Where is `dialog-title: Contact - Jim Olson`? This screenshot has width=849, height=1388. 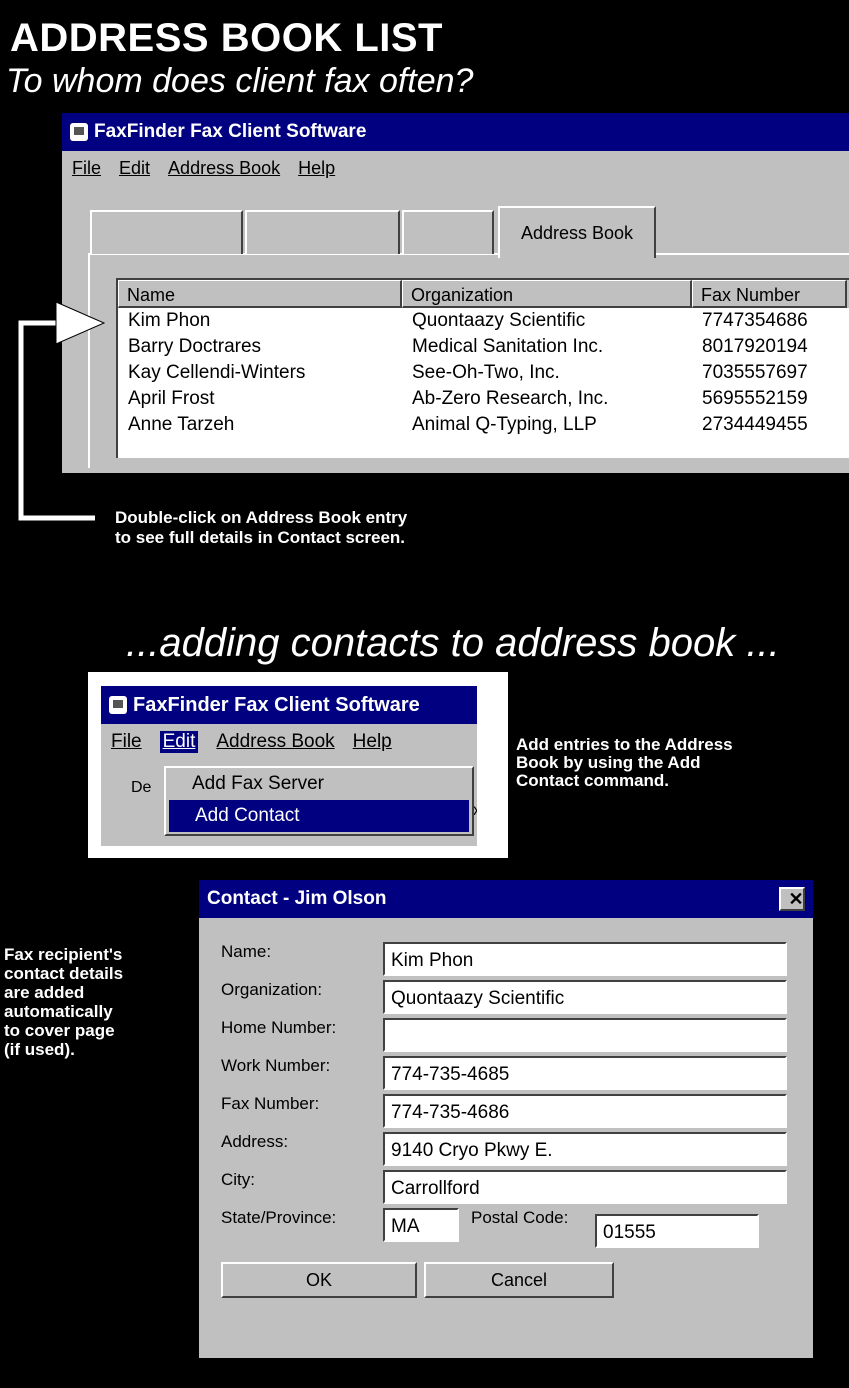 dialog-title: Contact - Jim Olson is located at coordinates (297, 898).